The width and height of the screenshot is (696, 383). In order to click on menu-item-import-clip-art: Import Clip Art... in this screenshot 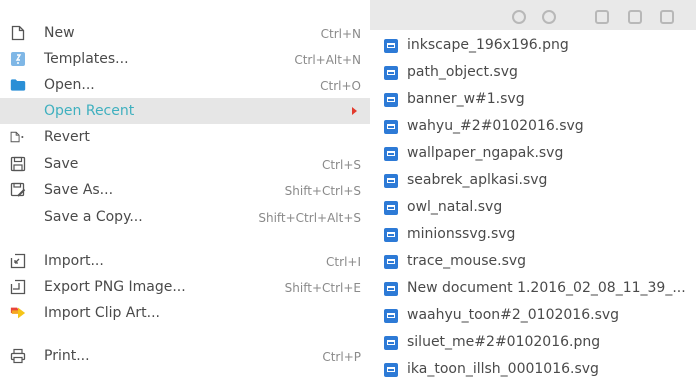, I will do `click(185, 313)`.